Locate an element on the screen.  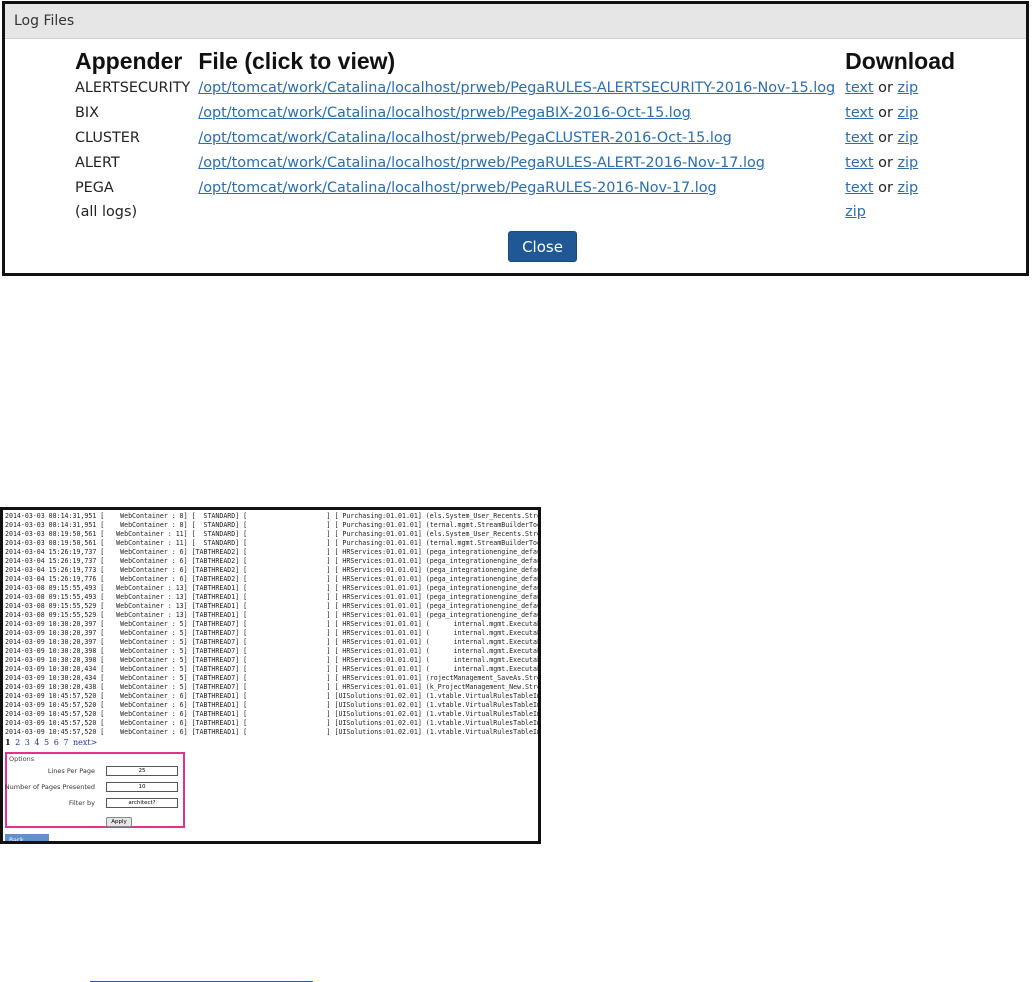
appender-name: (all logs) is located at coordinates (106, 212).